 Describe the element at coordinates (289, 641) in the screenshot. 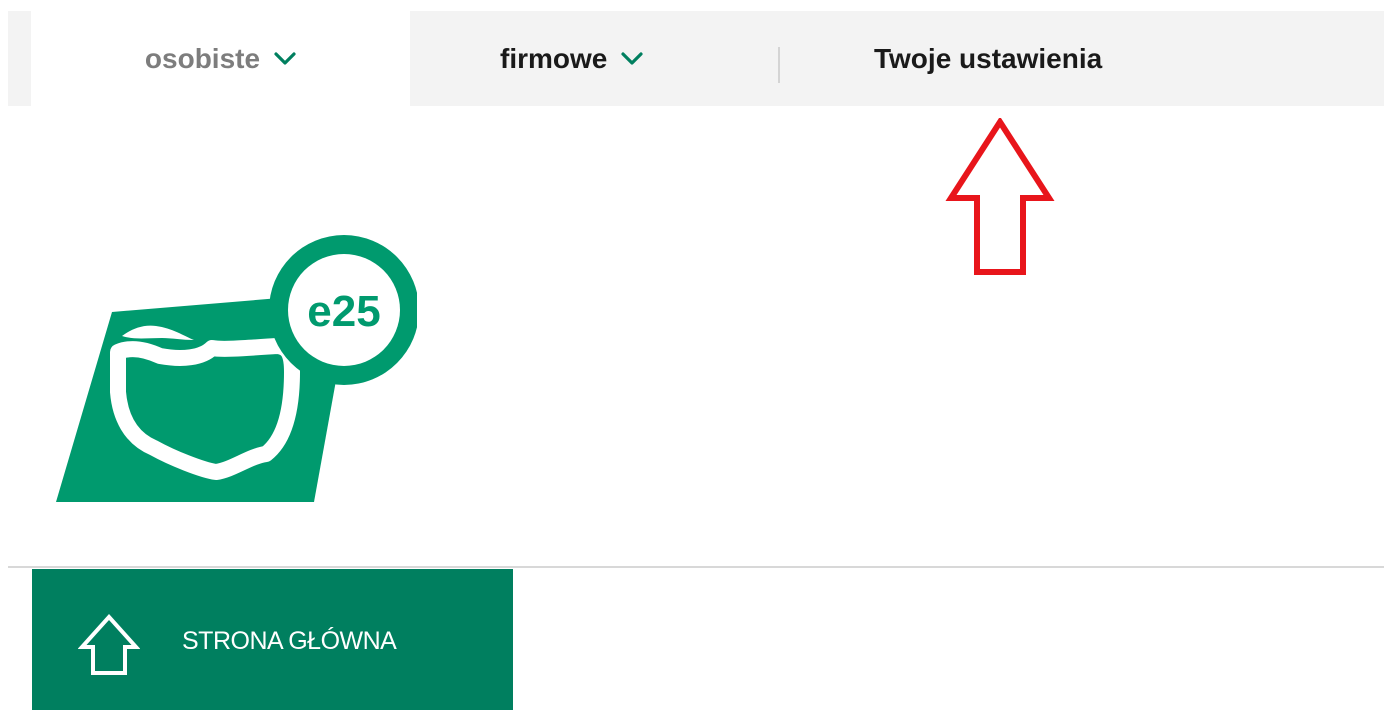

I see `home-nav-label: STRONA GŁÓWNA` at that location.